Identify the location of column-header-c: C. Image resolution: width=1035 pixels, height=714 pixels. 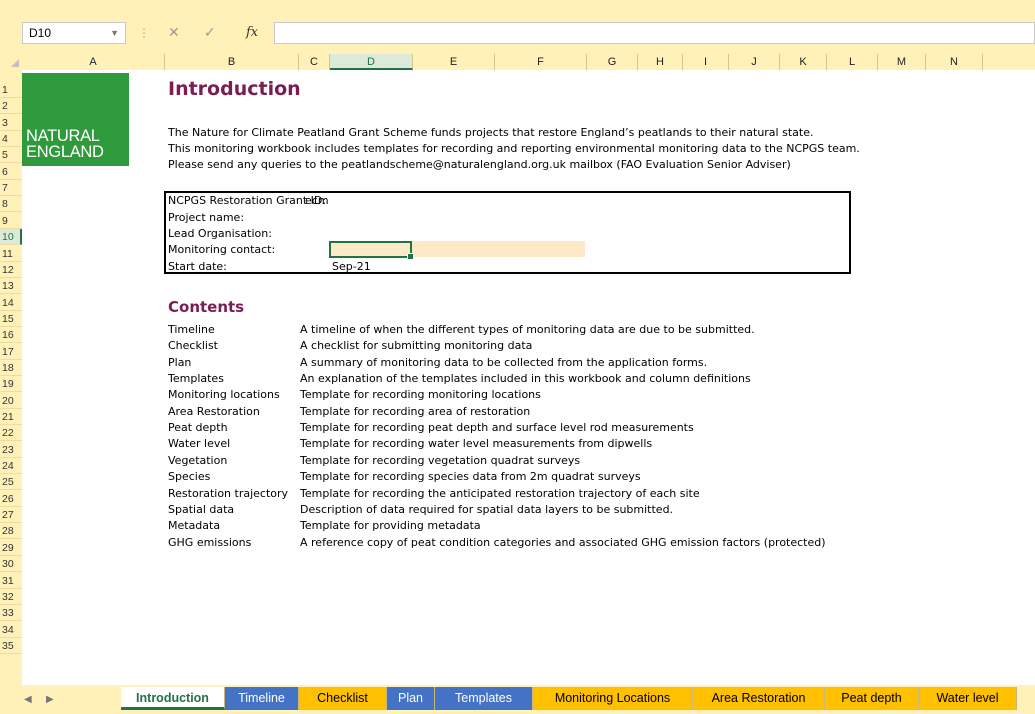
(314, 62).